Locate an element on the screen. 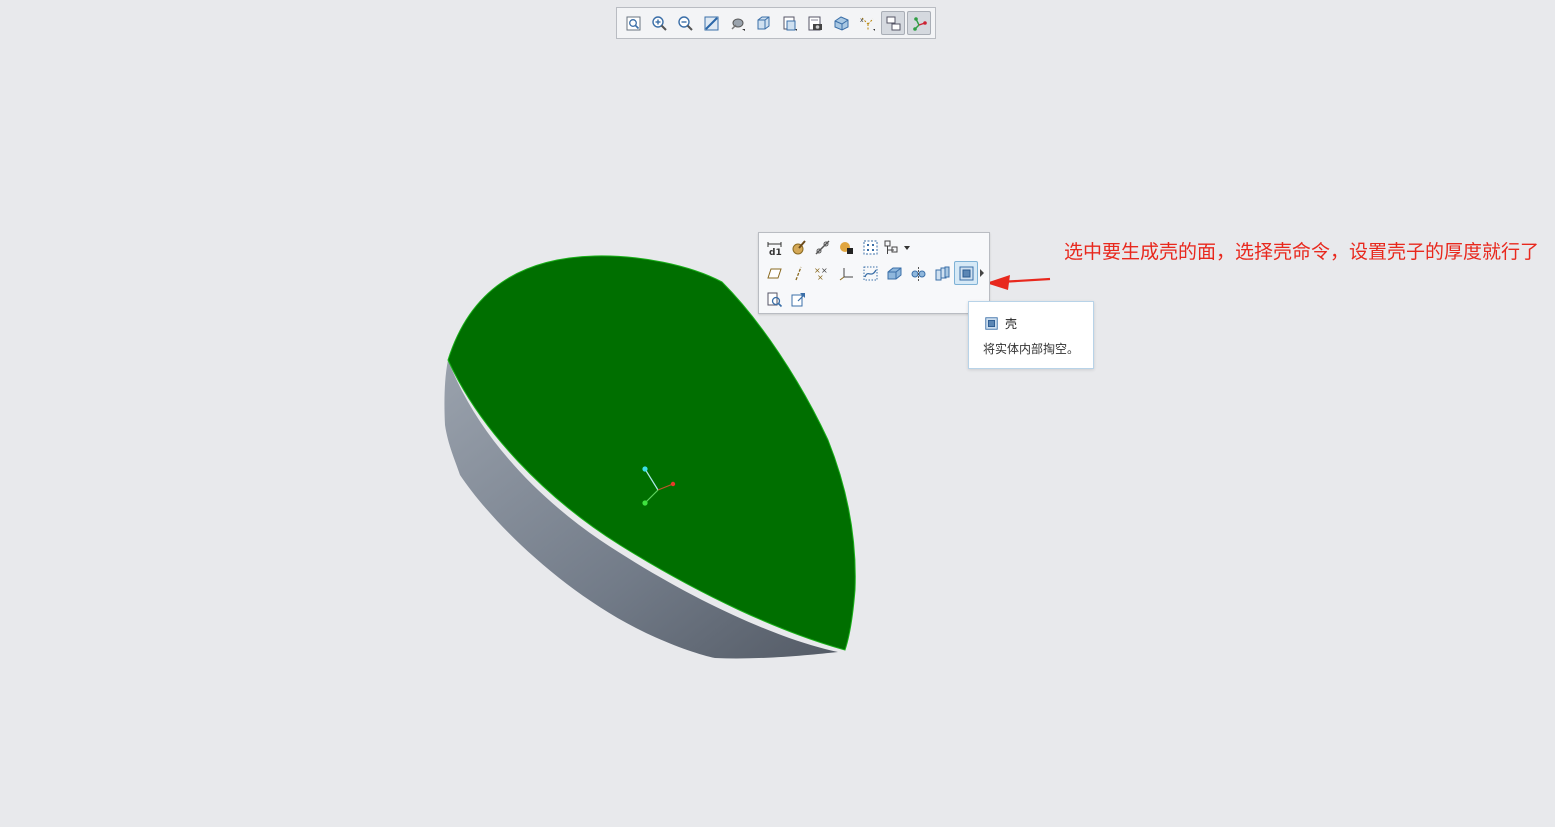 This screenshot has height=827, width=1555. section-icon is located at coordinates (841, 23).